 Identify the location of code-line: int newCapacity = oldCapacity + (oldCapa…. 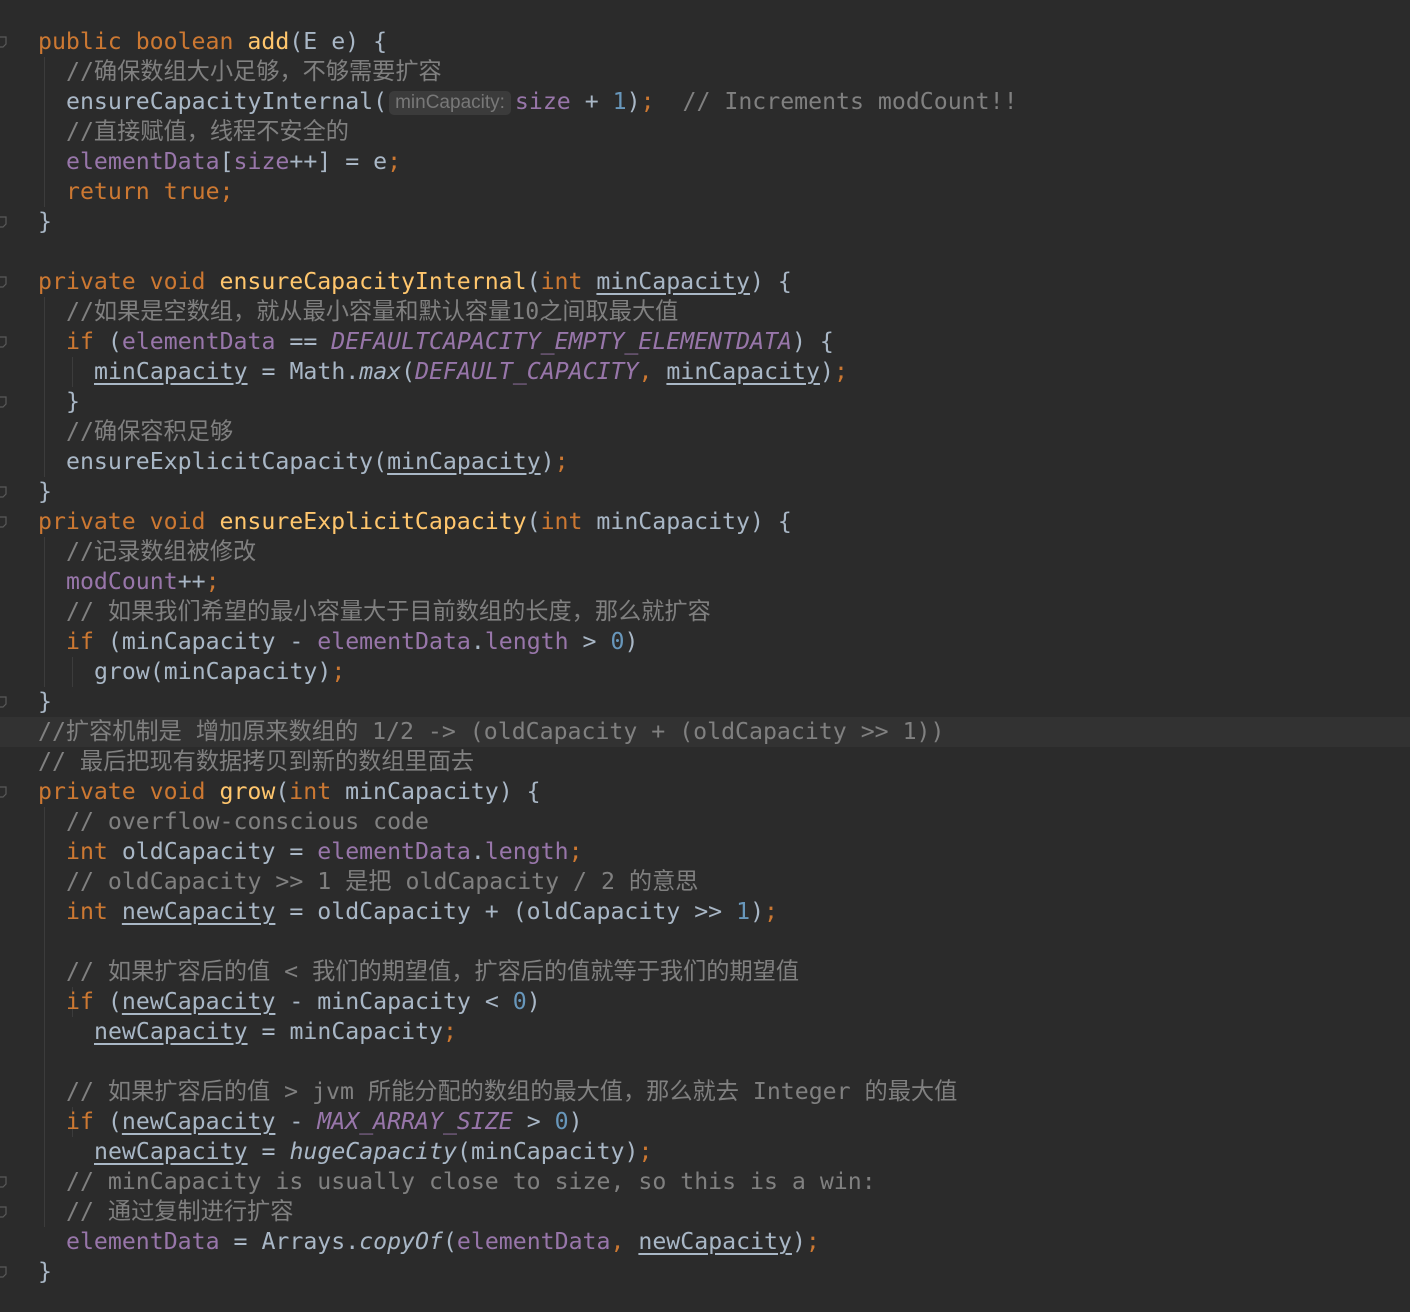
(705, 912).